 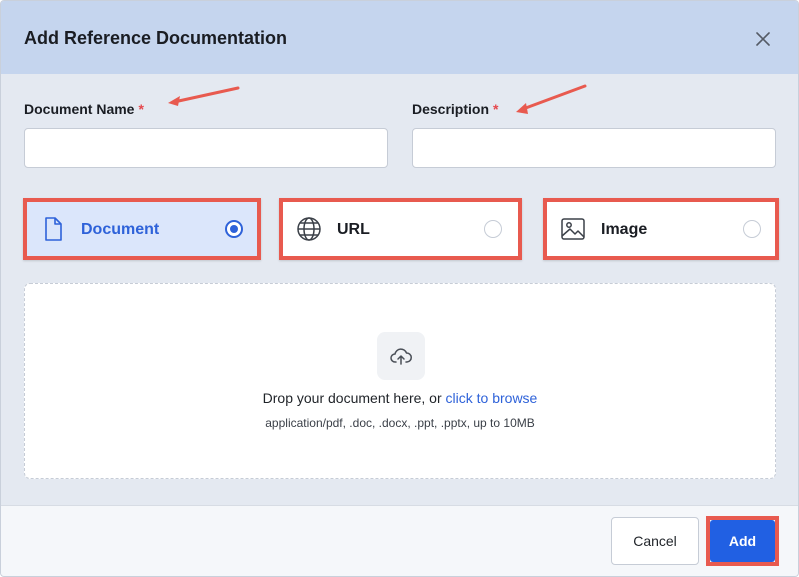 What do you see at coordinates (661, 229) in the screenshot?
I see `source-option-image: Image` at bounding box center [661, 229].